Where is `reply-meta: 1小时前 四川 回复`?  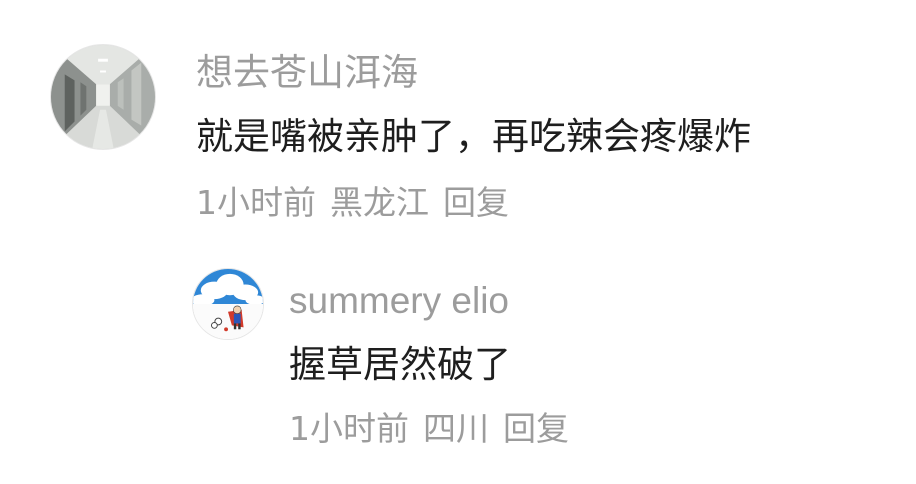
reply-meta: 1小时前 四川 回复 is located at coordinates (429, 428).